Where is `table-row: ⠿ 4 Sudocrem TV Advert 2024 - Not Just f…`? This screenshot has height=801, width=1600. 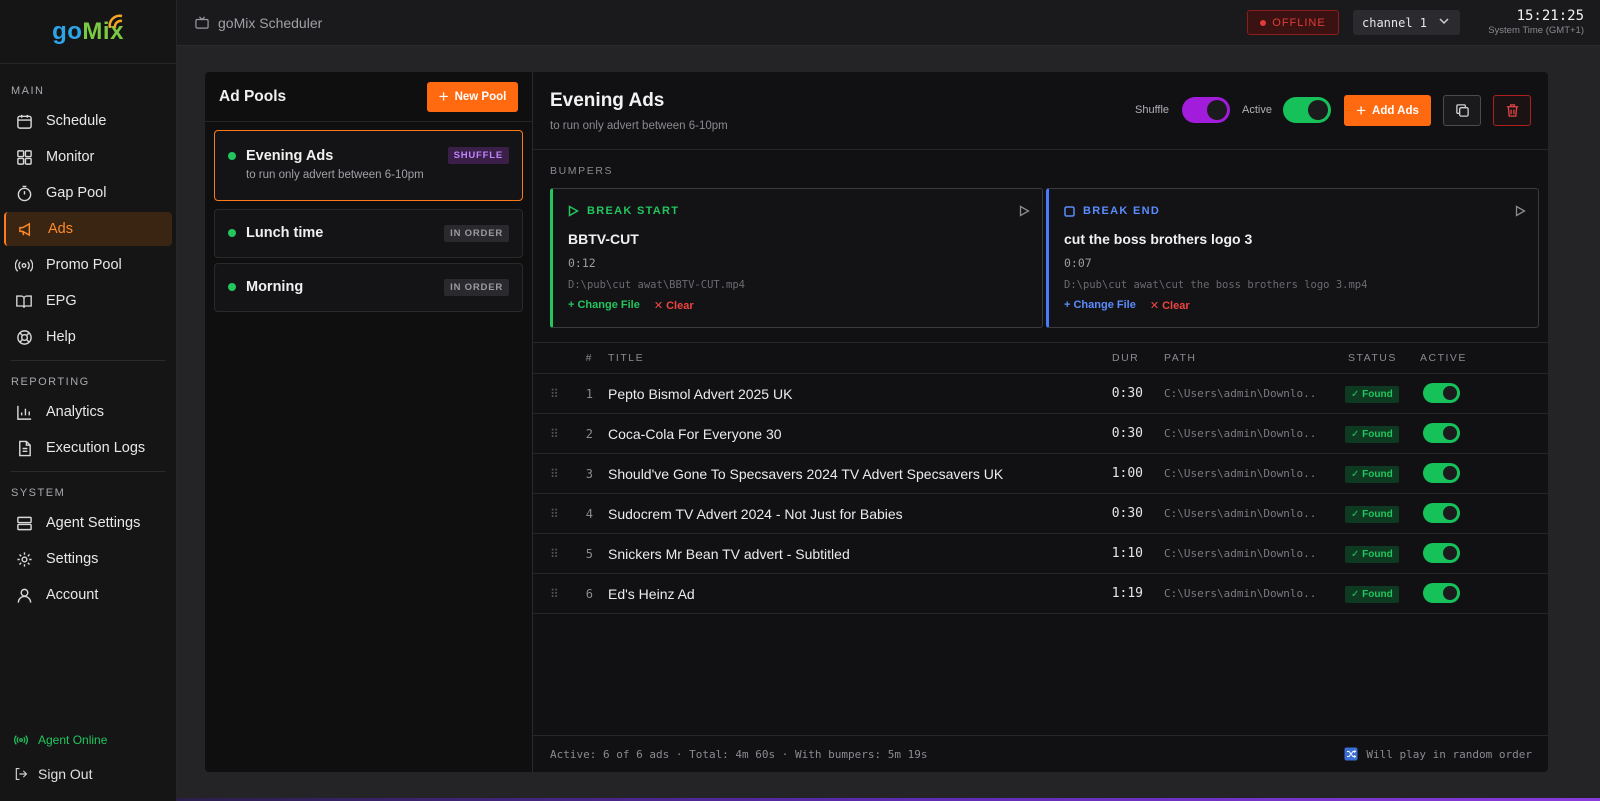
table-row: ⠿ 4 Sudocrem TV Advert 2024 - Not Just f… is located at coordinates (1041, 514).